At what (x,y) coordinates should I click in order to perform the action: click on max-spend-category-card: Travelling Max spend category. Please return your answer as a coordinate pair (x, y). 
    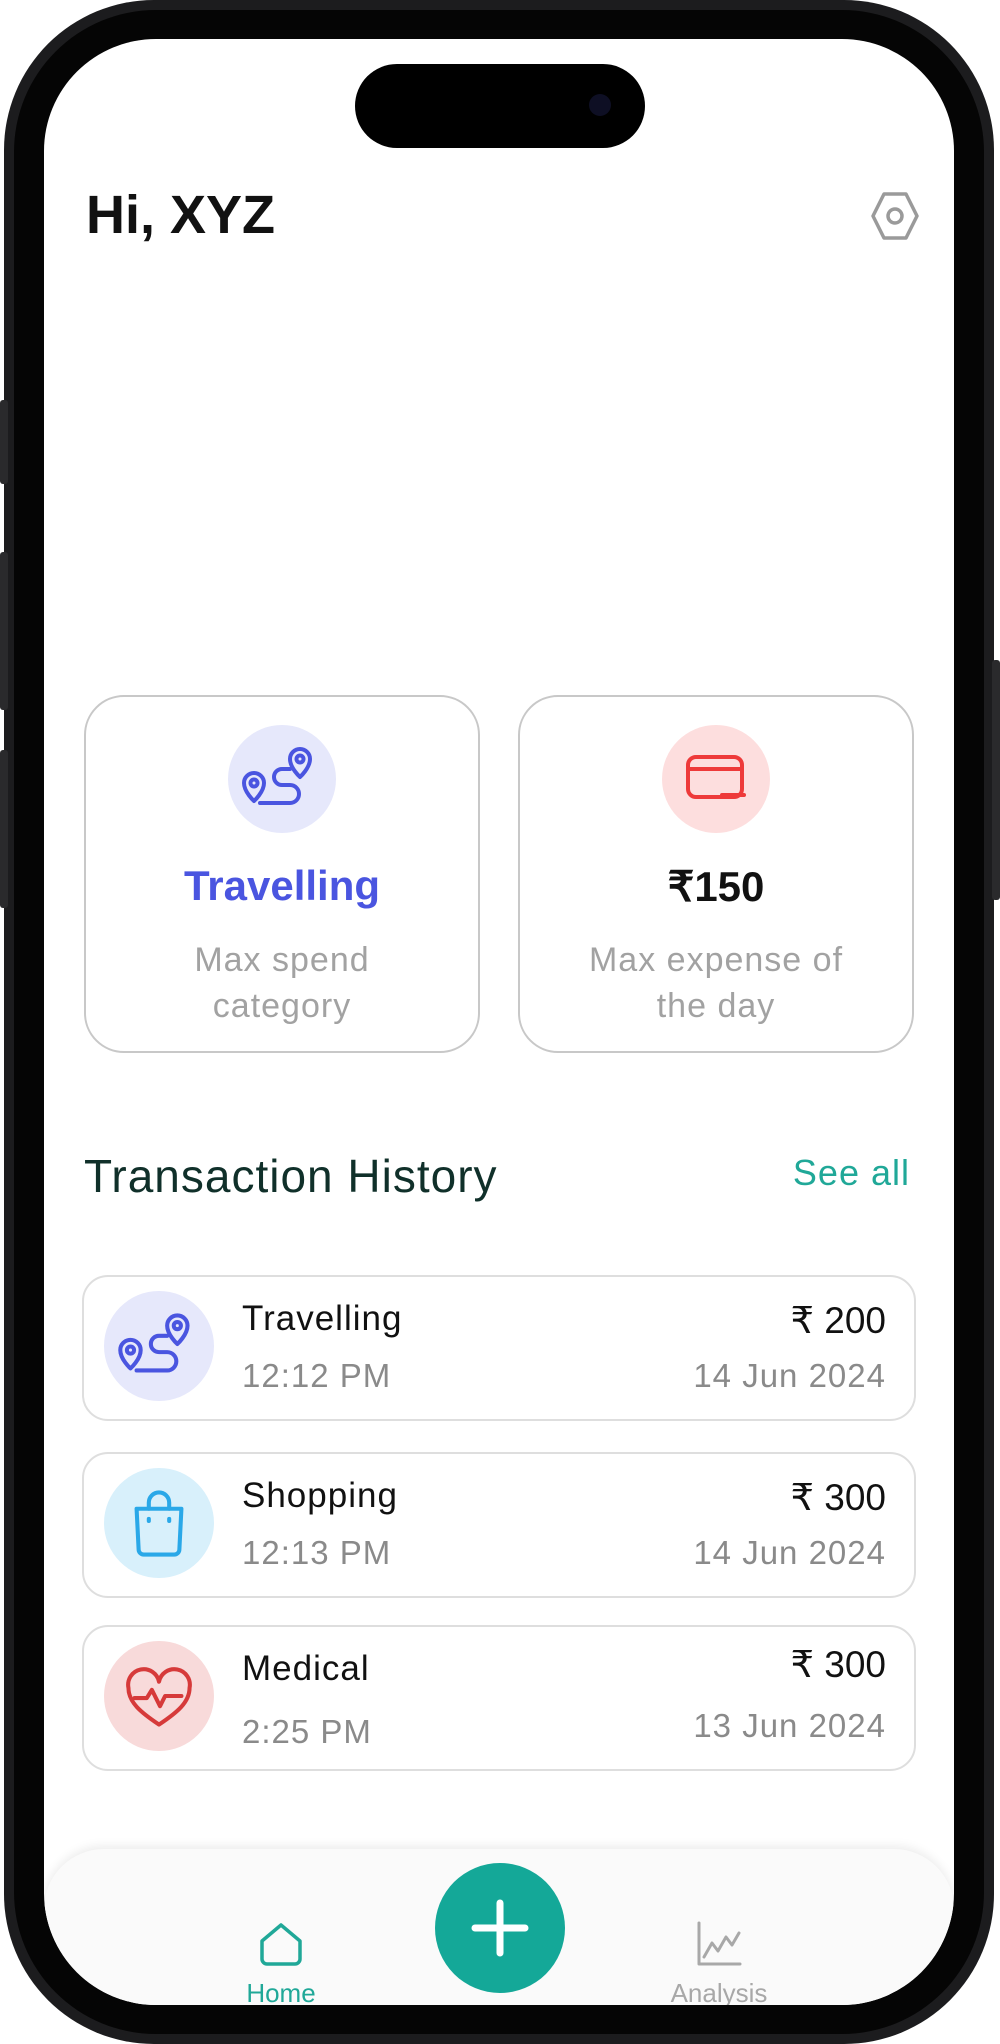
    Looking at the image, I should click on (282, 874).